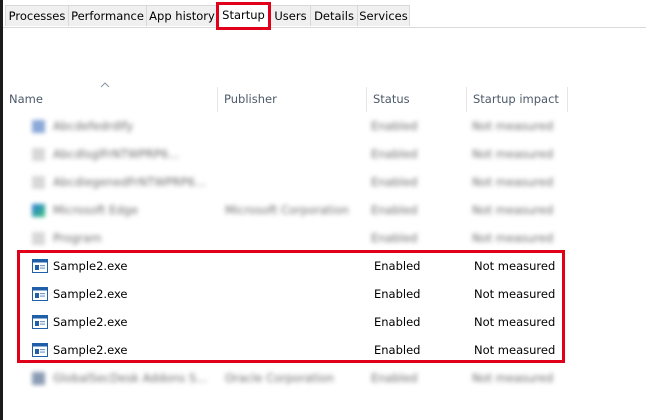 This screenshot has height=420, width=646. Describe the element at coordinates (324, 27) in the screenshot. I see `tab-strip-divider` at that location.